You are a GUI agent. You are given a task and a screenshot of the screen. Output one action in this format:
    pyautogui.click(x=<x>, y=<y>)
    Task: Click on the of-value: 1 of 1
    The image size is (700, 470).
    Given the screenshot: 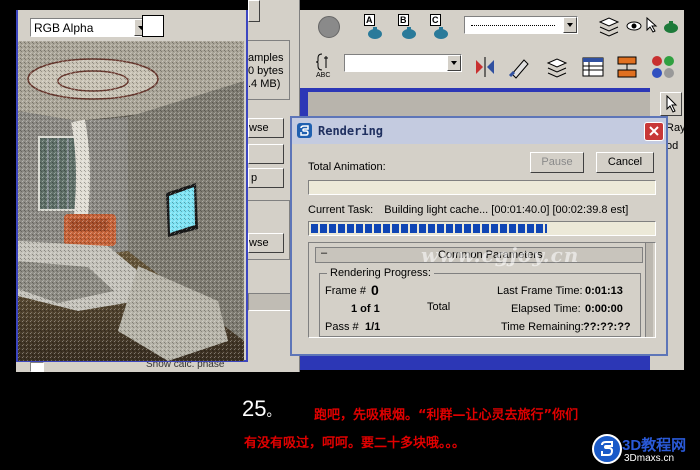 What is the action you would take?
    pyautogui.click(x=365, y=309)
    